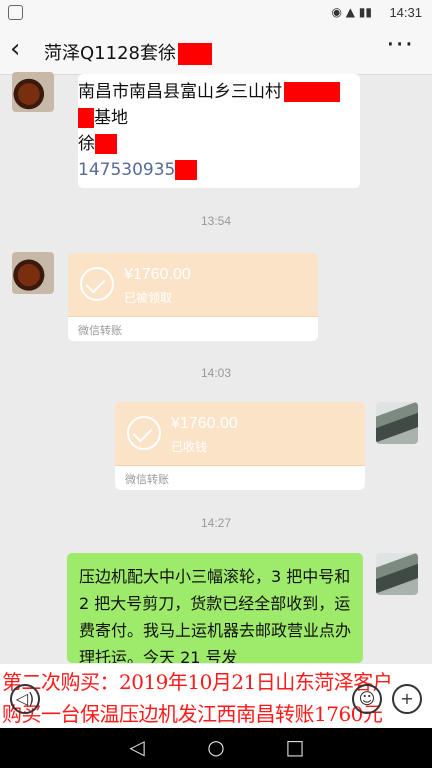  I want to click on status-icons: ◉ ▲ ▮▮, so click(351, 12).